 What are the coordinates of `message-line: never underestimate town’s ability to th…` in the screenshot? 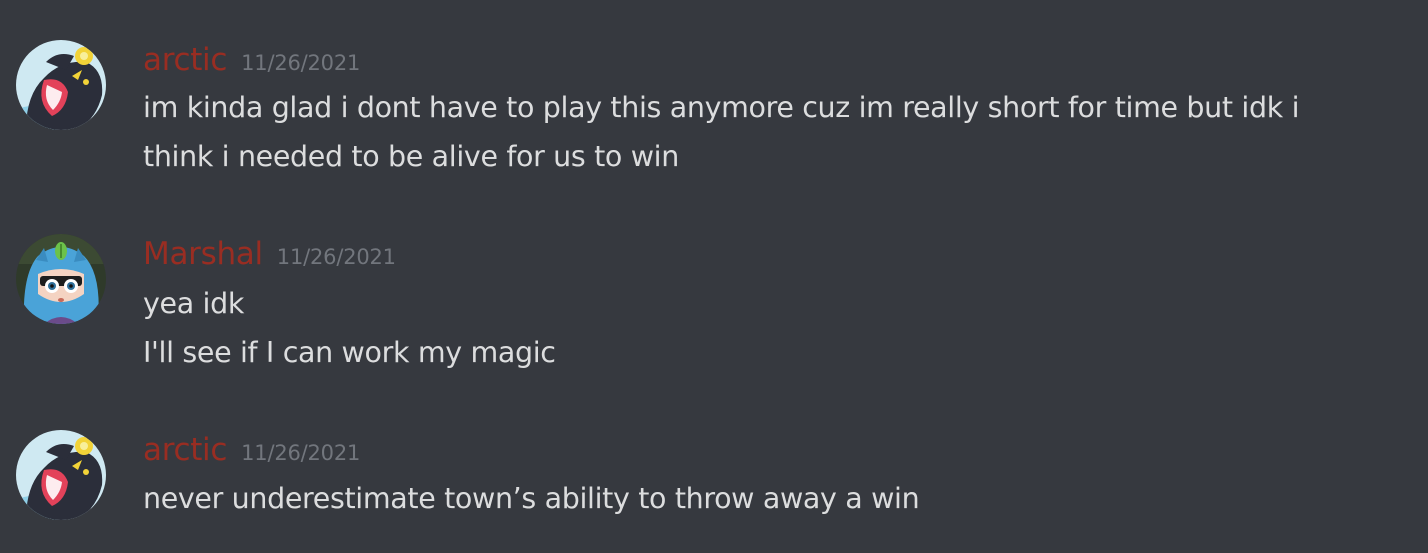 It's located at (531, 498).